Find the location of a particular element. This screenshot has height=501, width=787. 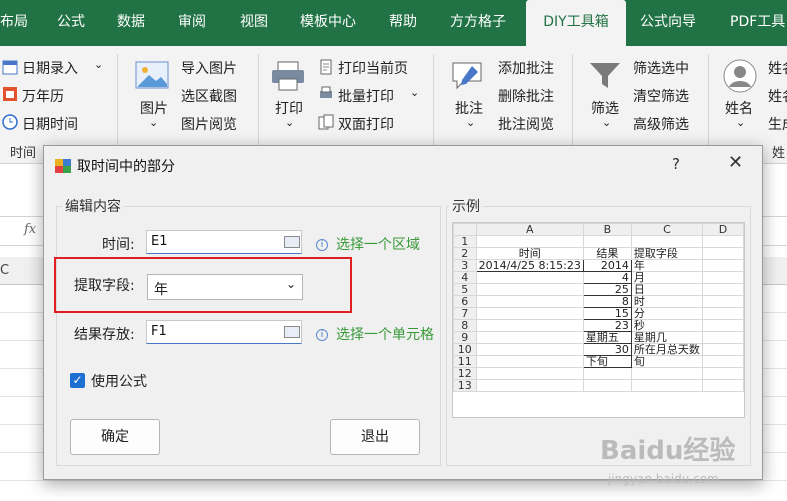

group-label-name: 姓 is located at coordinates (779, 153).